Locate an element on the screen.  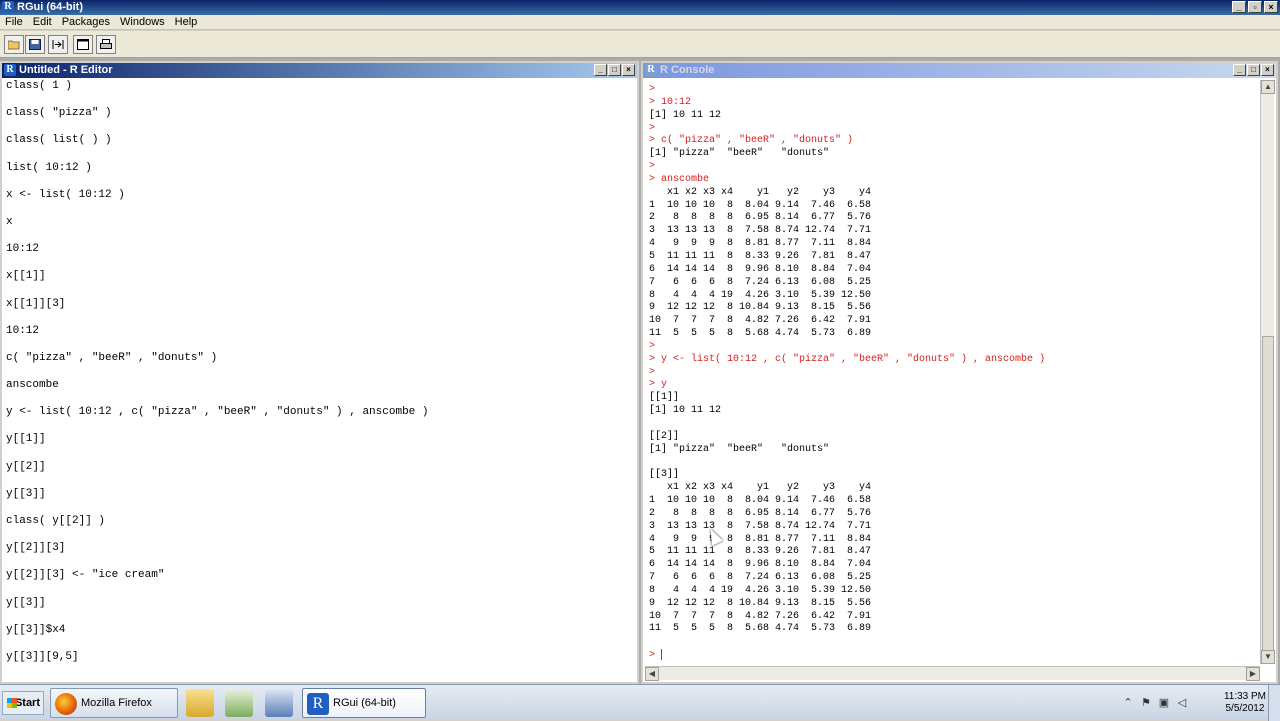
console-output-line: 3 13 13 13 8 7.58 8.74 12.74 7.71 is located at coordinates (954, 231).